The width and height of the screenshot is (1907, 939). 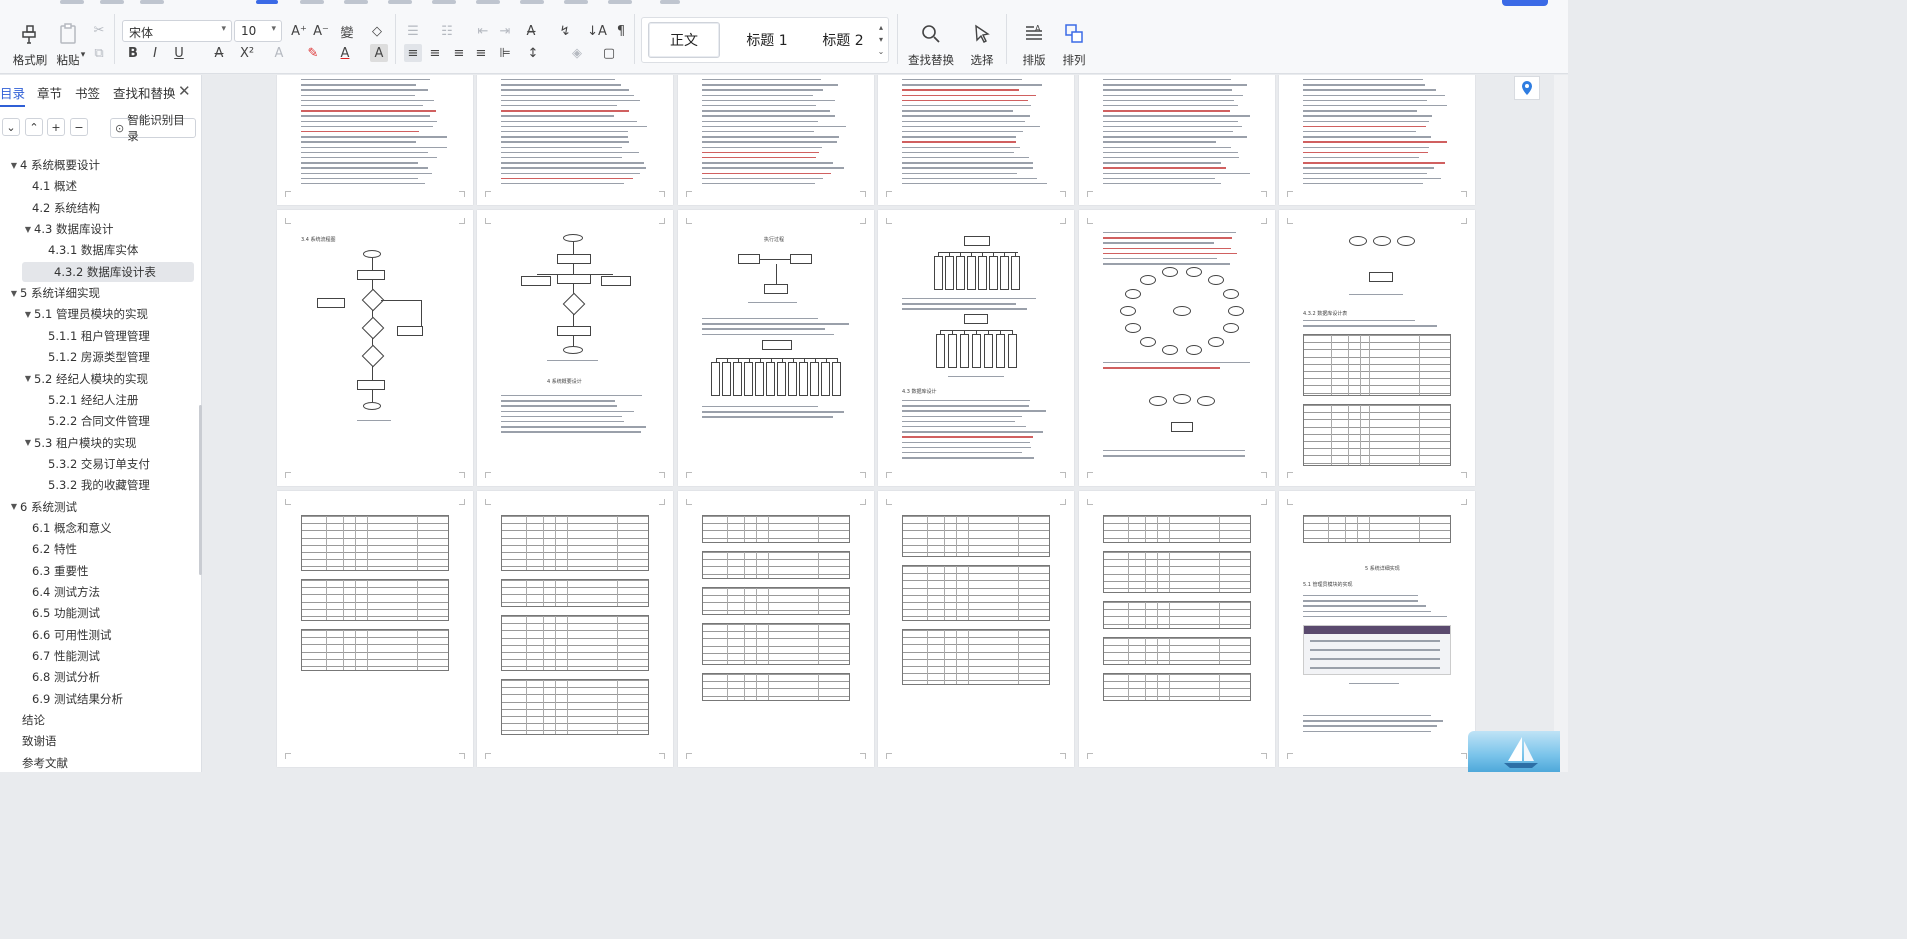 I want to click on page-thumbnail: 4.3 数据库设计, so click(x=976, y=348).